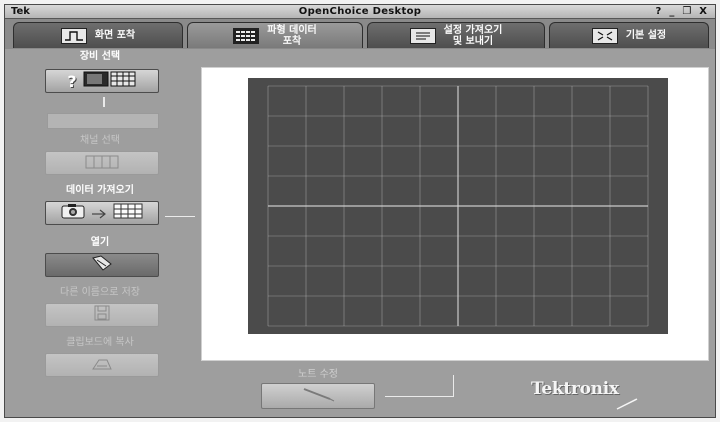  I want to click on settings-file-icon, so click(422, 35).